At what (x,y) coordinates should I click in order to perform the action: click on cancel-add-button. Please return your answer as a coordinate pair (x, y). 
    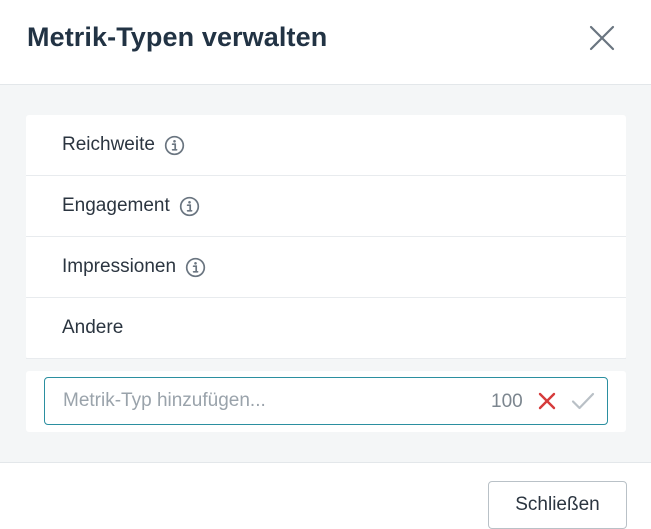
    Looking at the image, I should click on (547, 401).